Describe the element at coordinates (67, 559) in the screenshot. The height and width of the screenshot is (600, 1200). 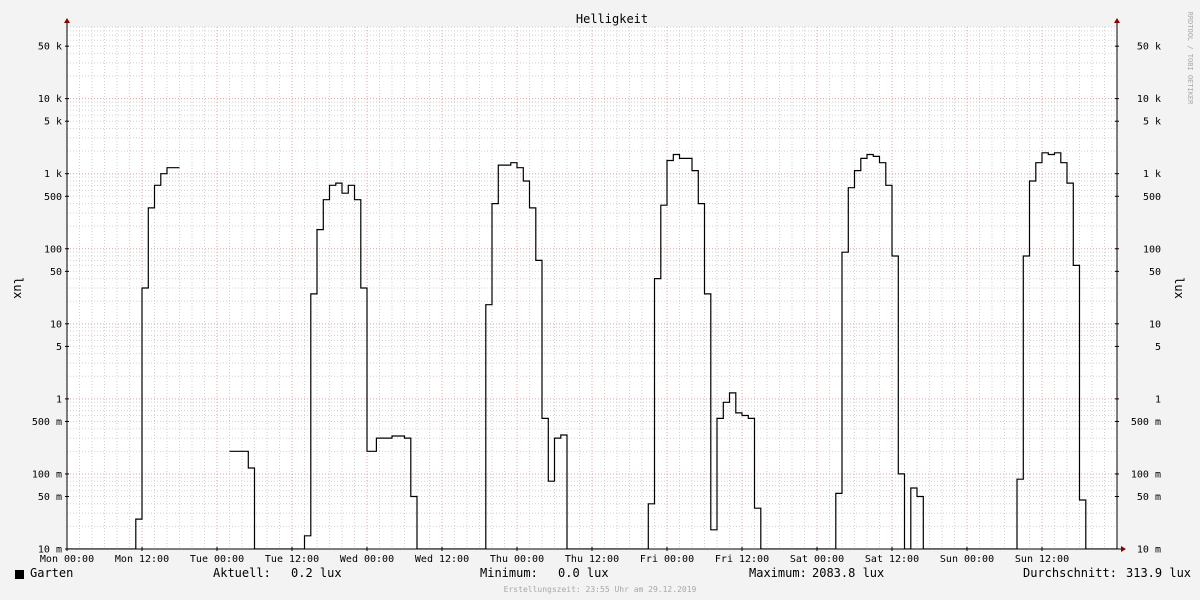
I see `x-tick-label: Mon 00:00` at that location.